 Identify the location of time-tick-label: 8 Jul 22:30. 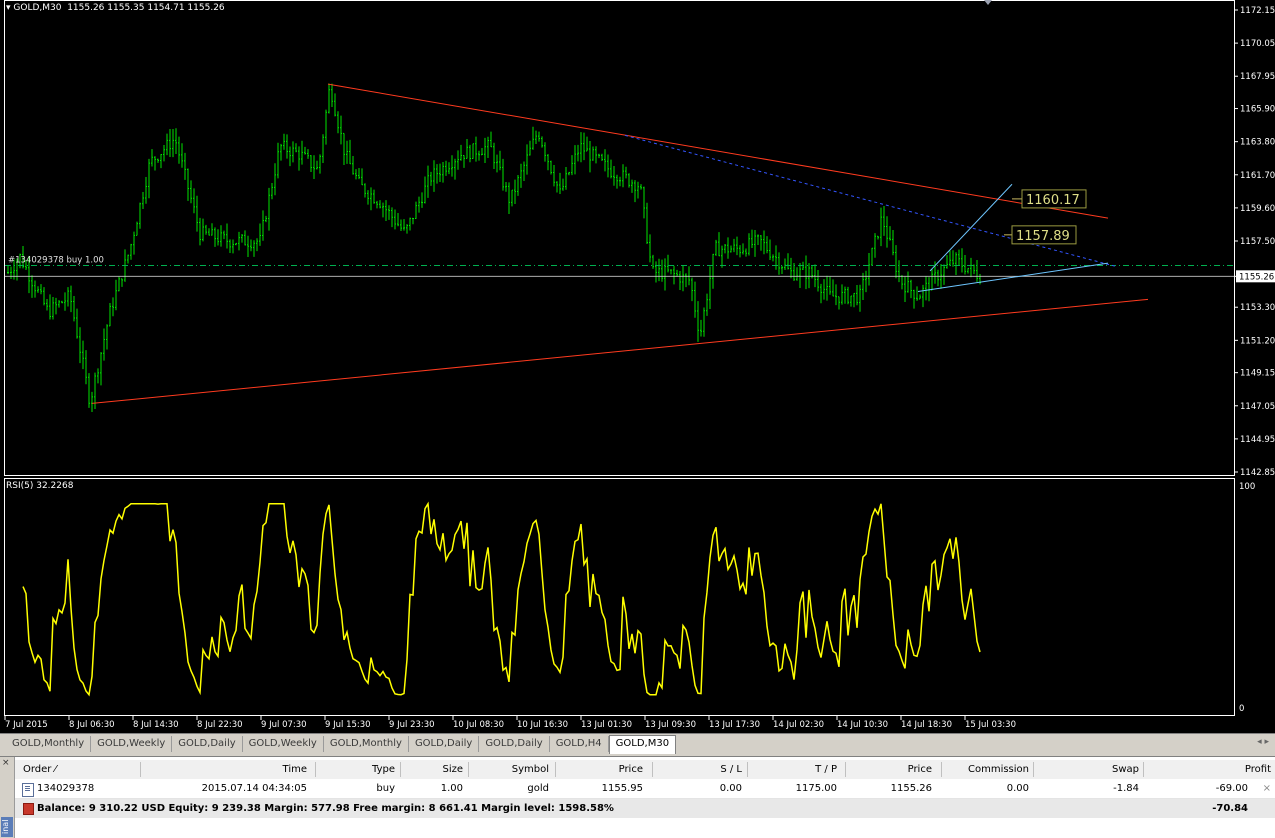
(220, 725).